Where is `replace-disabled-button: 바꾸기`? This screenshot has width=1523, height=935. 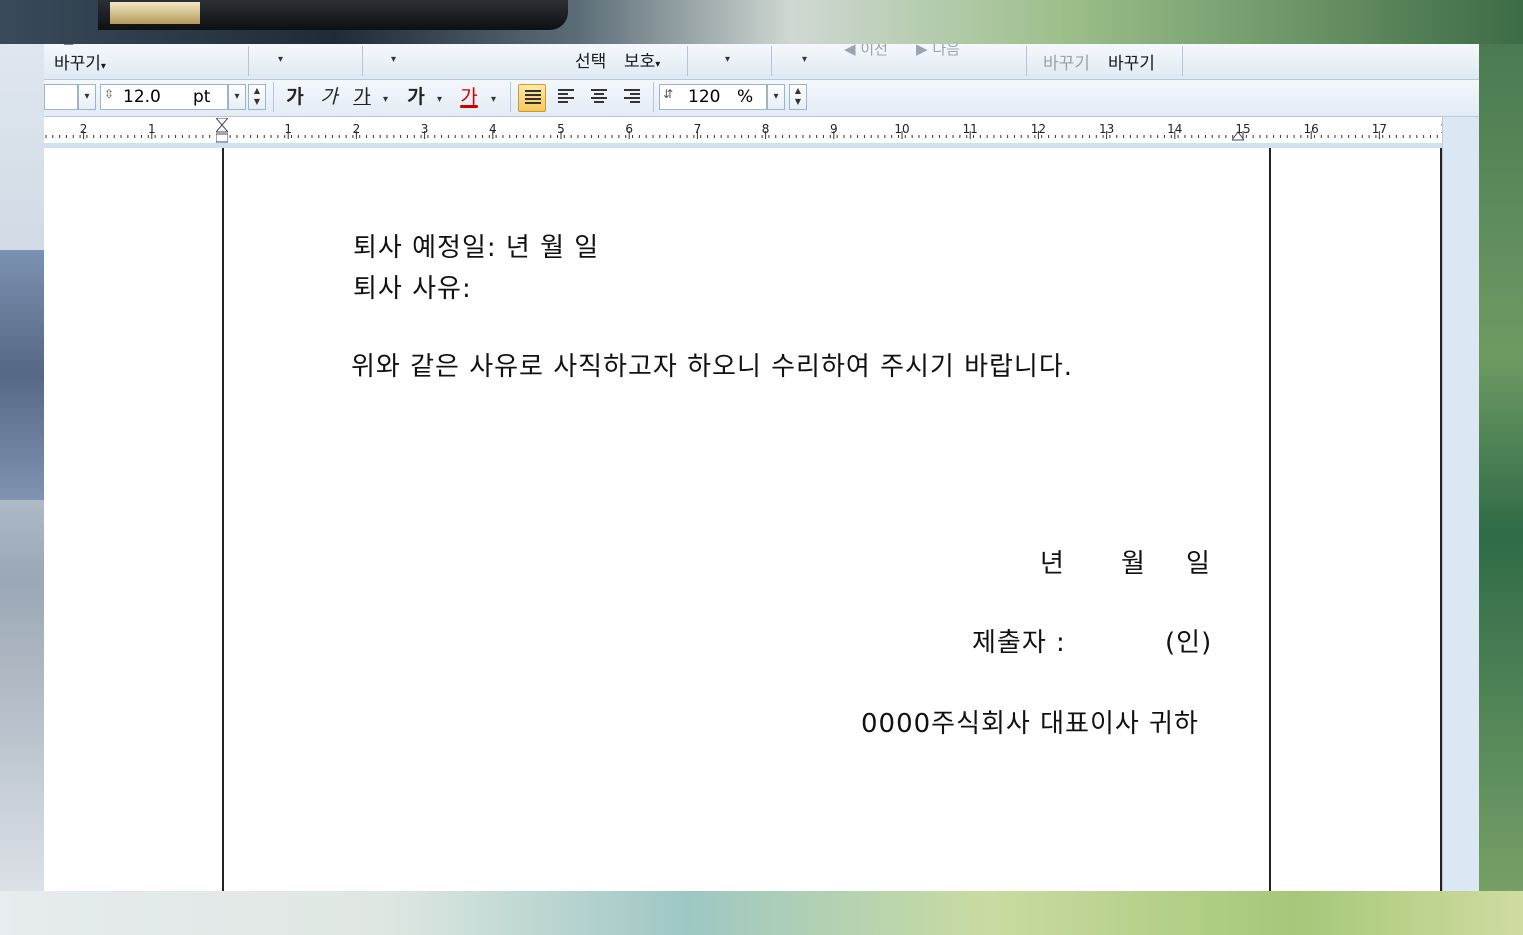 replace-disabled-button: 바꾸기 is located at coordinates (1066, 61).